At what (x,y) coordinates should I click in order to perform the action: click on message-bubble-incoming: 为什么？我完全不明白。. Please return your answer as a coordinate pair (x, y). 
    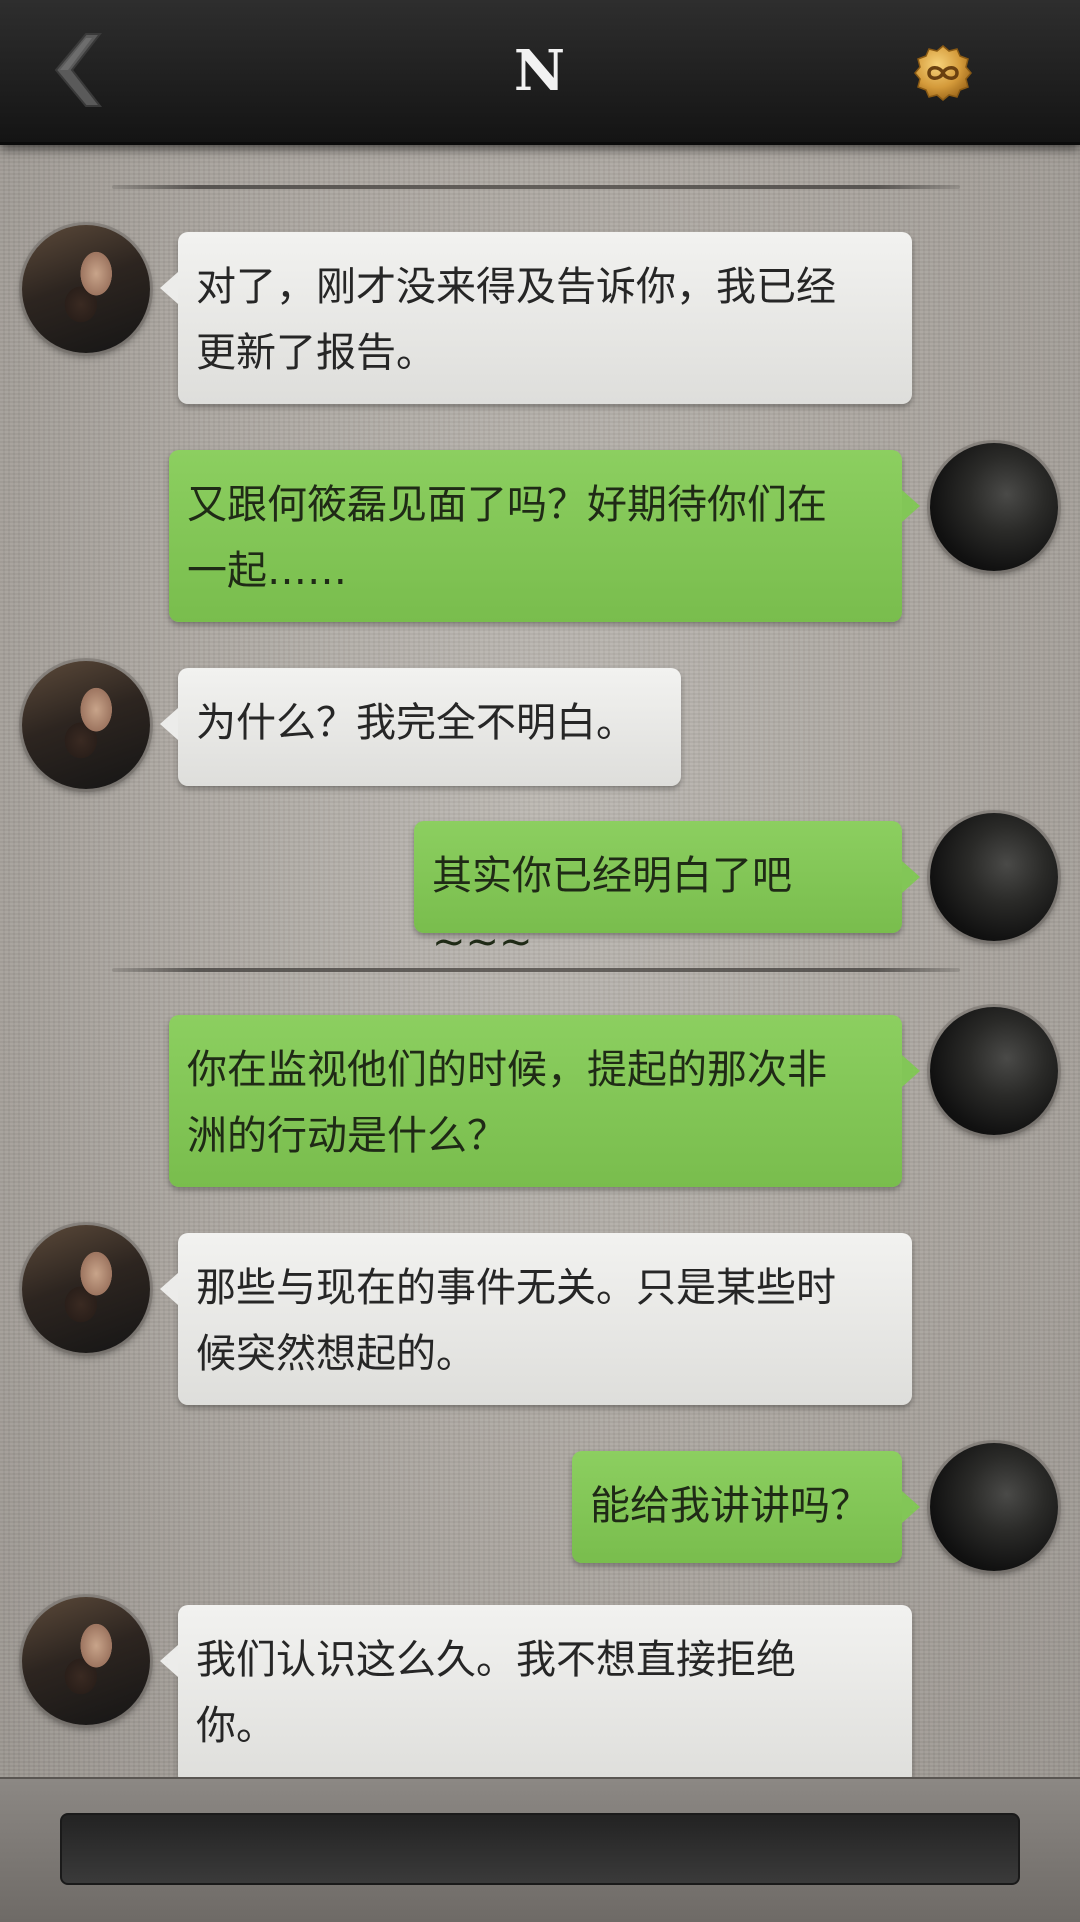
    Looking at the image, I should click on (420, 727).